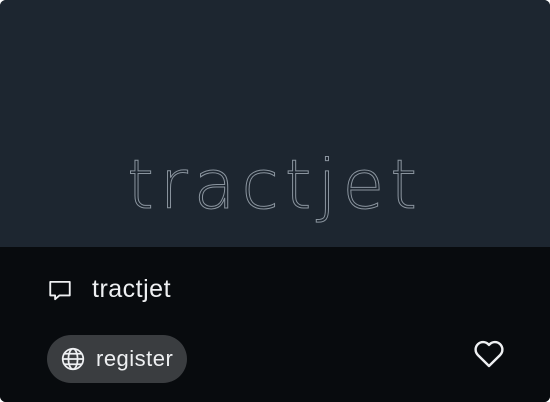  Describe the element at coordinates (135, 358) in the screenshot. I see `register-label: register` at that location.